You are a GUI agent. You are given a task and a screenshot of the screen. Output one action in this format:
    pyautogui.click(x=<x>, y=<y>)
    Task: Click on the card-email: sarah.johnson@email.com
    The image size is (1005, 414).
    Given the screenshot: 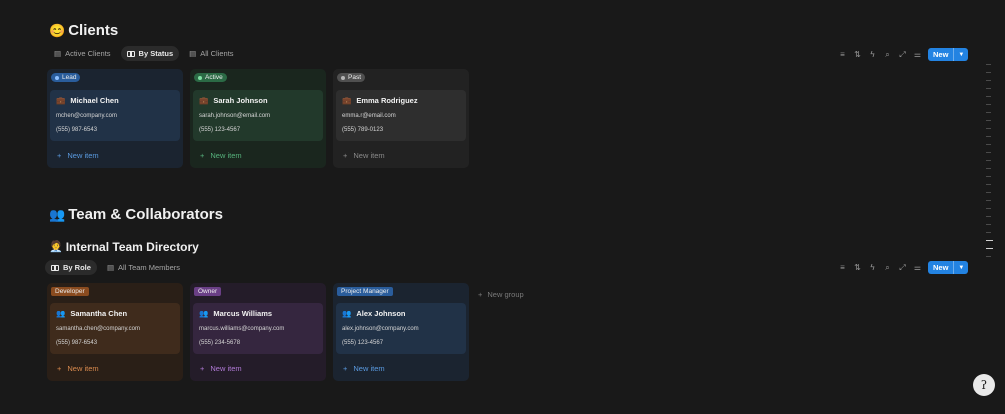 What is the action you would take?
    pyautogui.click(x=235, y=116)
    